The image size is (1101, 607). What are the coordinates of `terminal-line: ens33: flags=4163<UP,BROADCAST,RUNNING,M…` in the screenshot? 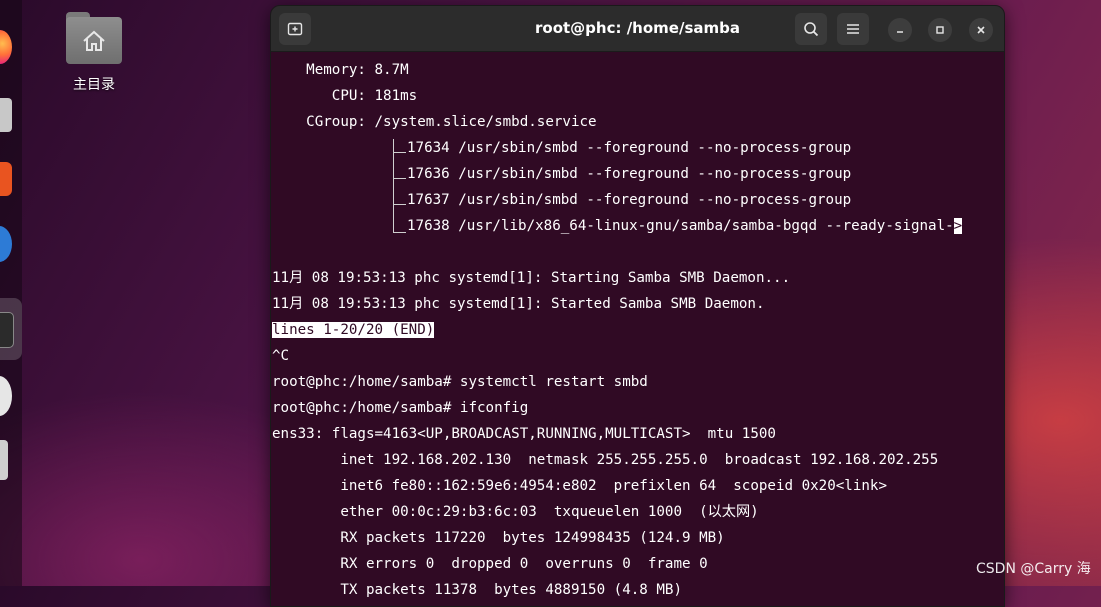 It's located at (524, 434).